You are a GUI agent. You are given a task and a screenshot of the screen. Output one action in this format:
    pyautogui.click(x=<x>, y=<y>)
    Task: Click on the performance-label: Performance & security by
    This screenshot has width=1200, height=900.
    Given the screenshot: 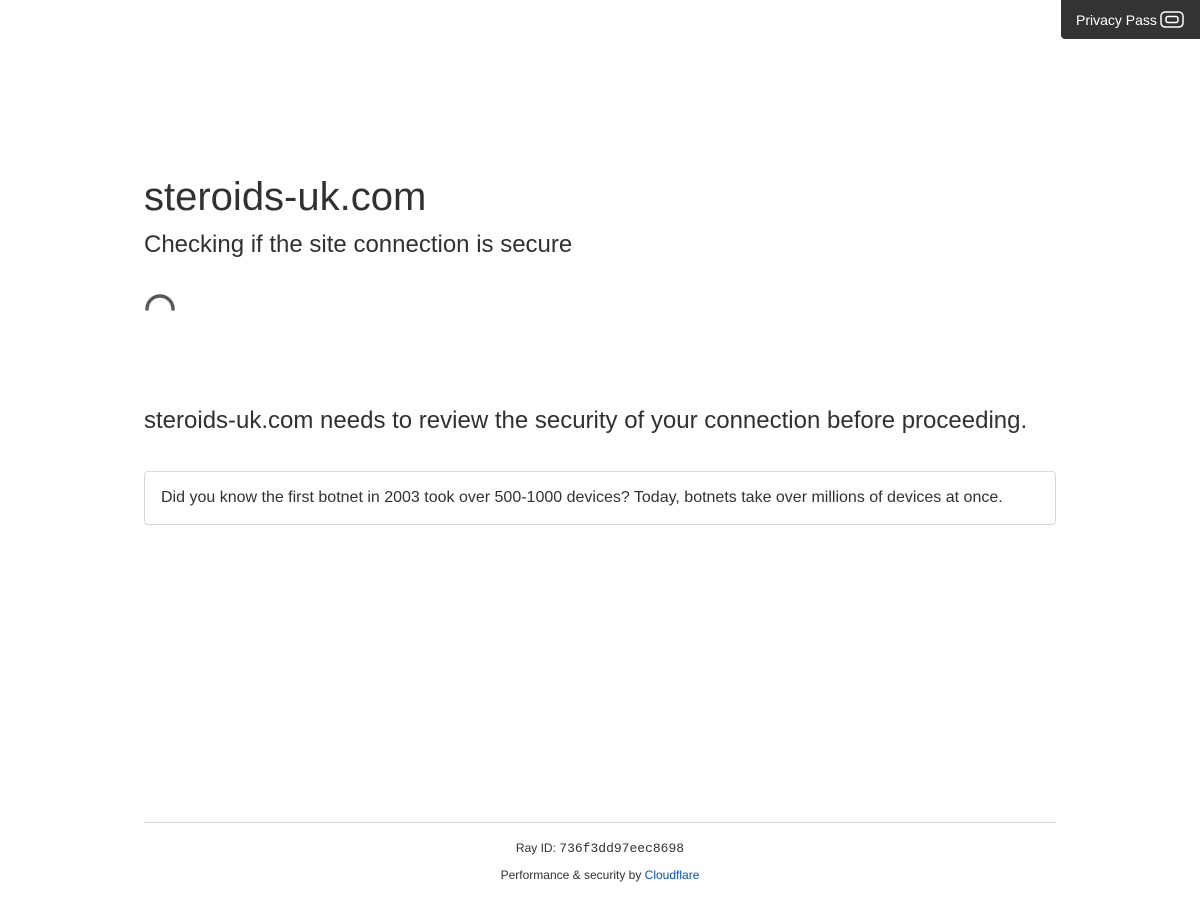 What is the action you would take?
    pyautogui.click(x=571, y=875)
    